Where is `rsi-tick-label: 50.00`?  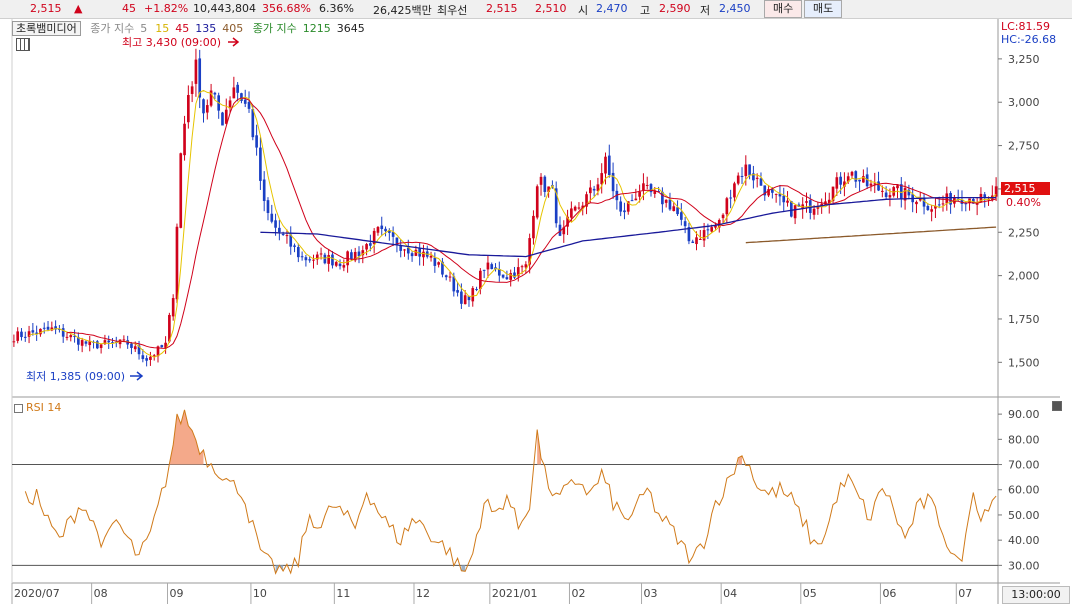 rsi-tick-label: 50.00 is located at coordinates (1024, 515).